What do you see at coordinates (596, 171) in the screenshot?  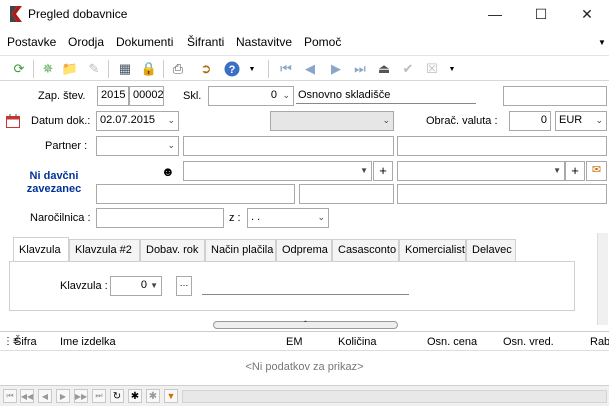 I see `send-mail-icon: ✉` at bounding box center [596, 171].